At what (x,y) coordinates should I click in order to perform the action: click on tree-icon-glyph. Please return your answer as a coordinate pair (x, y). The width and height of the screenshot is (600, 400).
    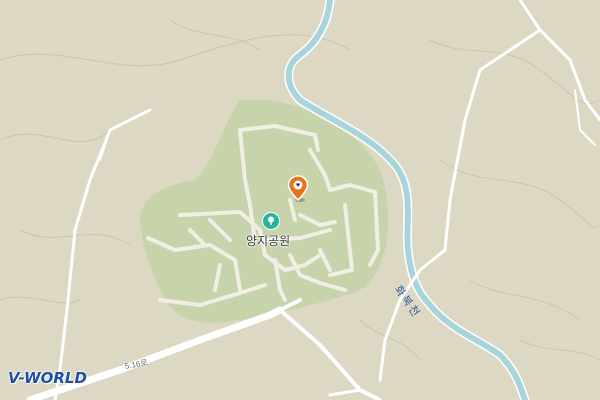
    Looking at the image, I should click on (271, 220).